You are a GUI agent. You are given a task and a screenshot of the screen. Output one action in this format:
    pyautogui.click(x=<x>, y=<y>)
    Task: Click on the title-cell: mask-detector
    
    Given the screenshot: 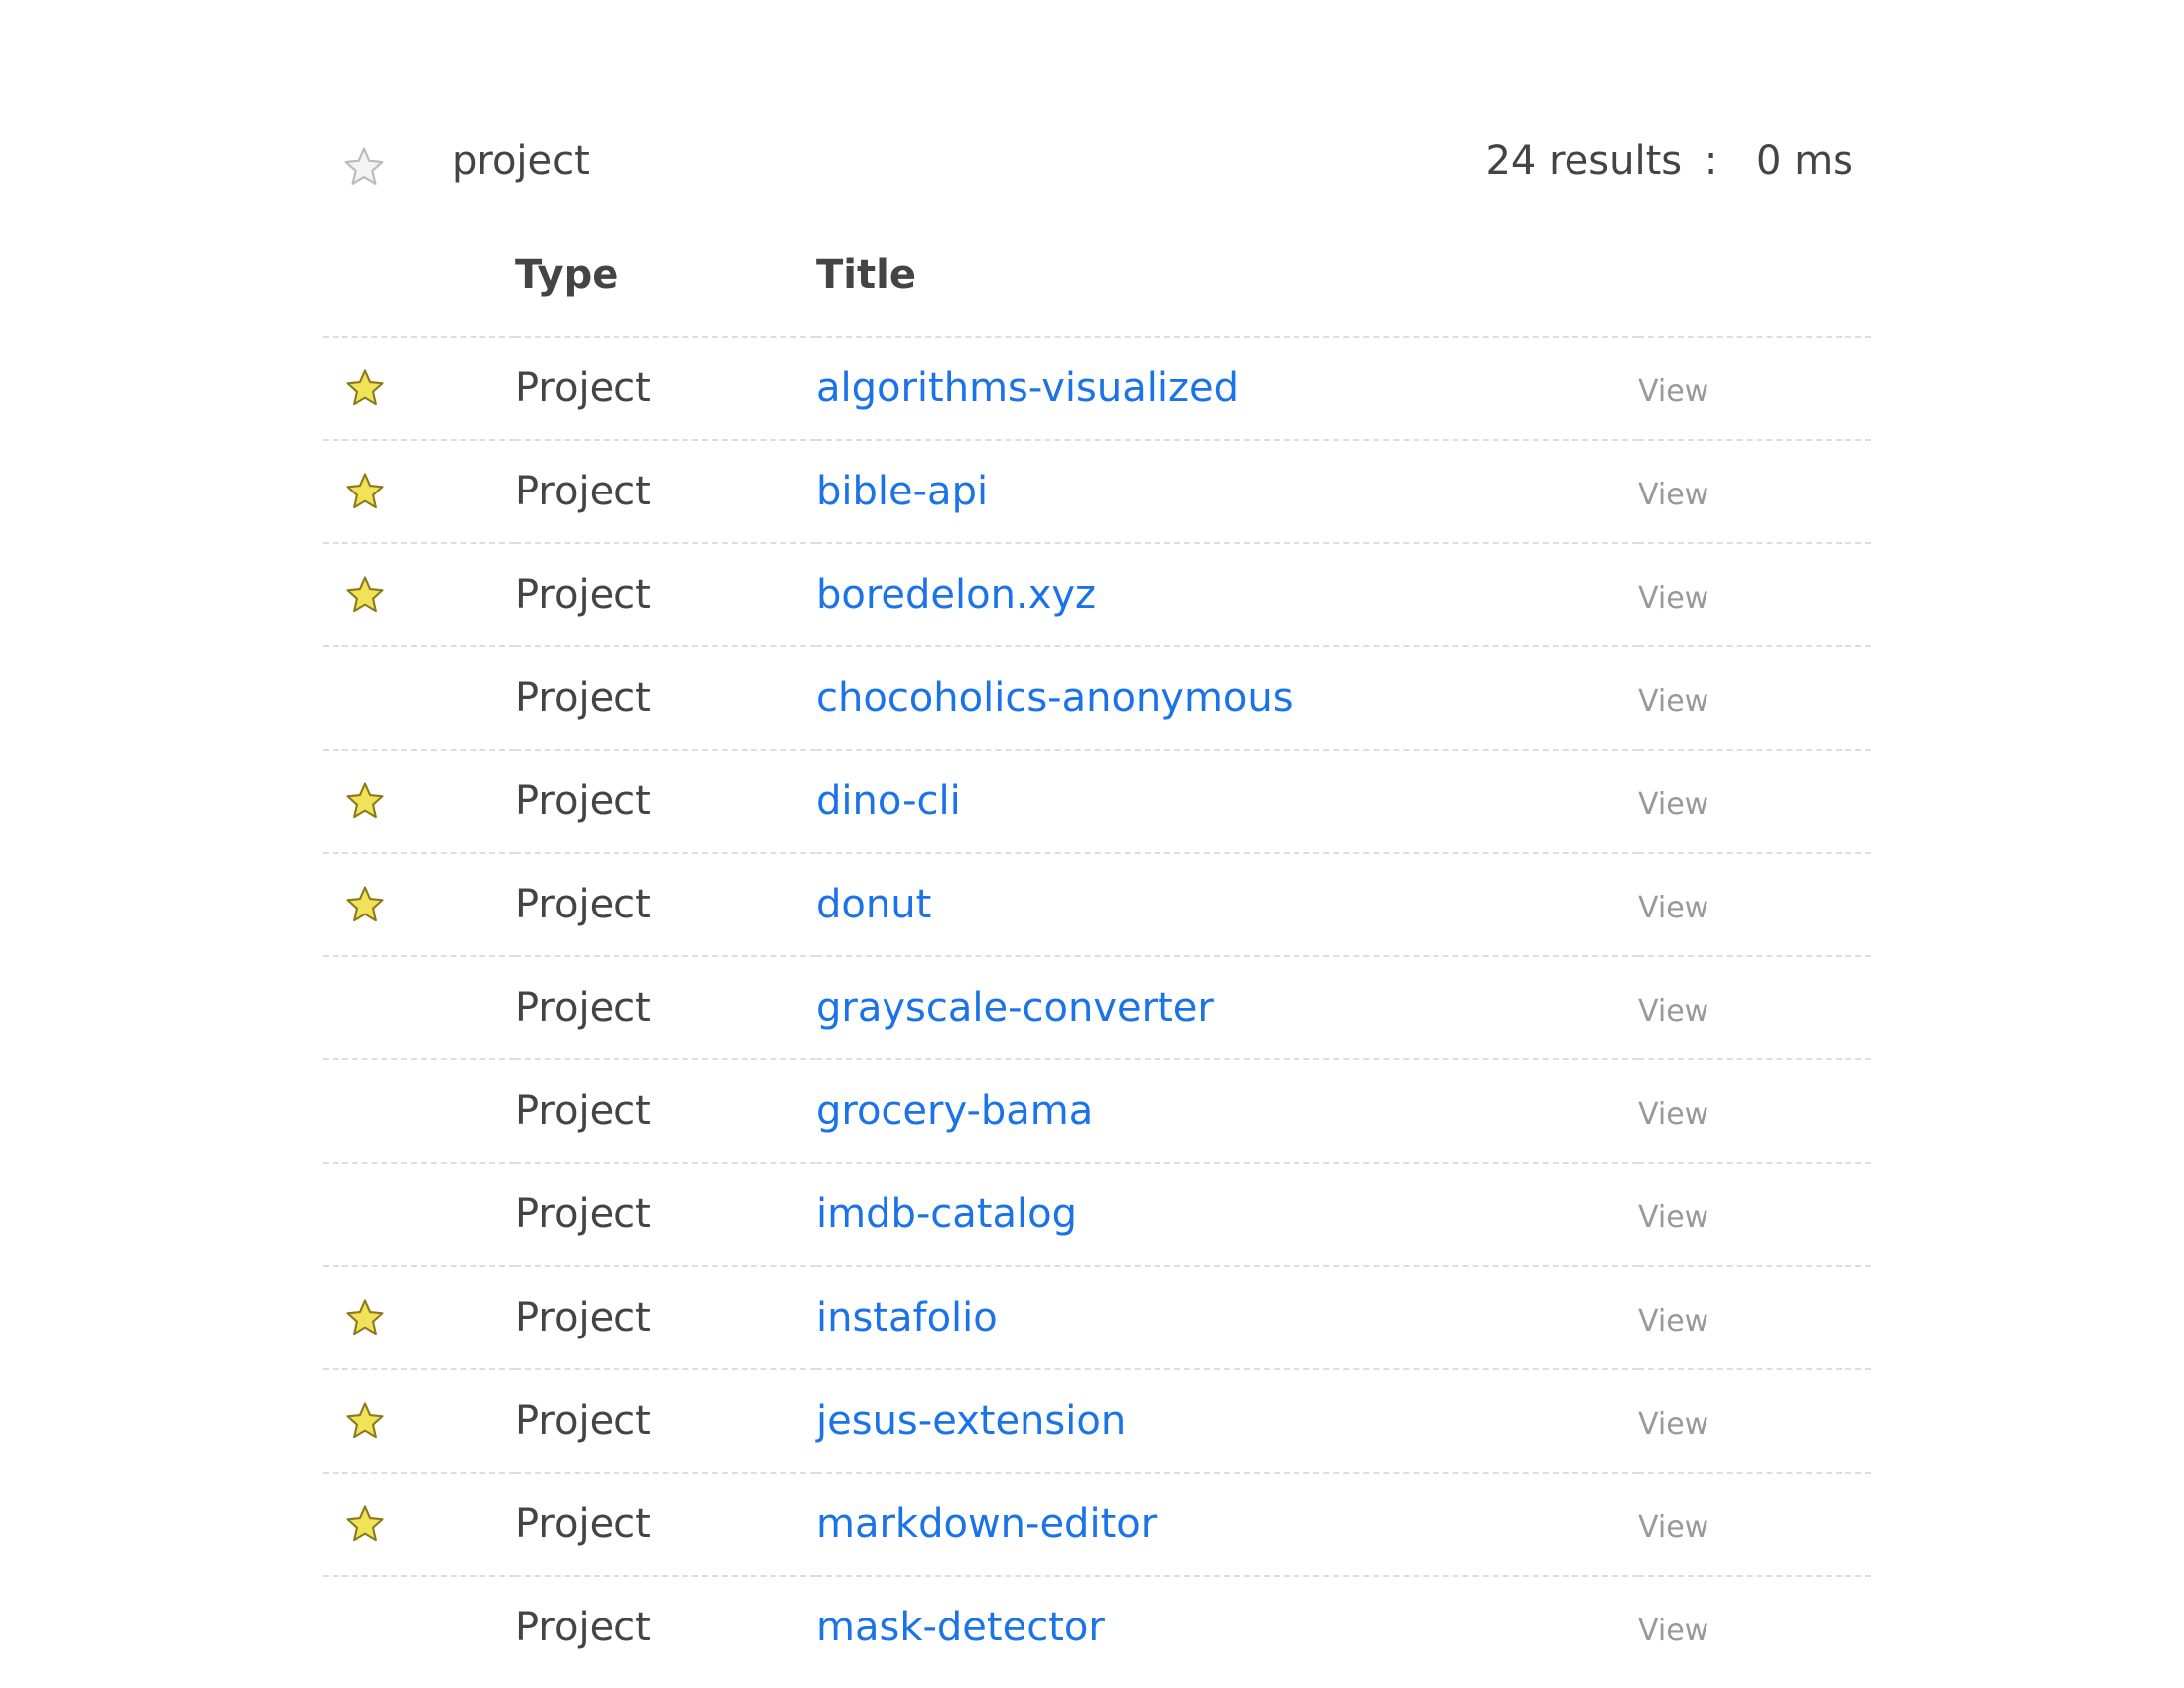 What is the action you would take?
    pyautogui.click(x=1227, y=1626)
    